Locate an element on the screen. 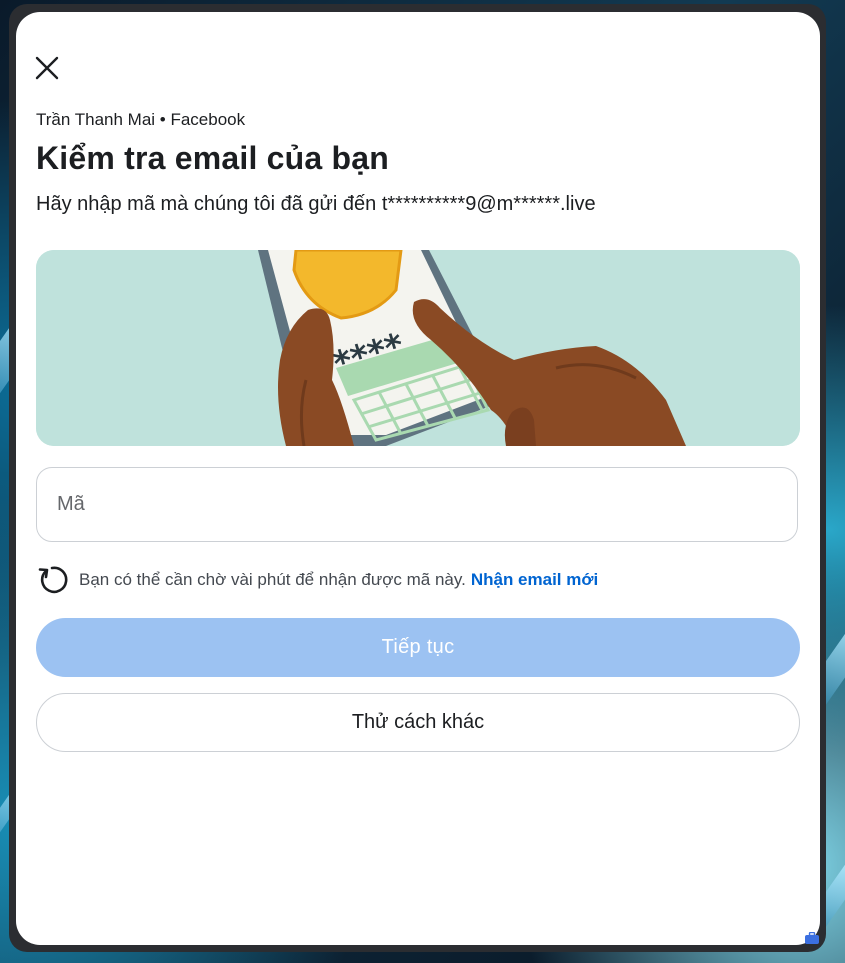  try-another-way-button: Thử cách khác is located at coordinates (418, 722).